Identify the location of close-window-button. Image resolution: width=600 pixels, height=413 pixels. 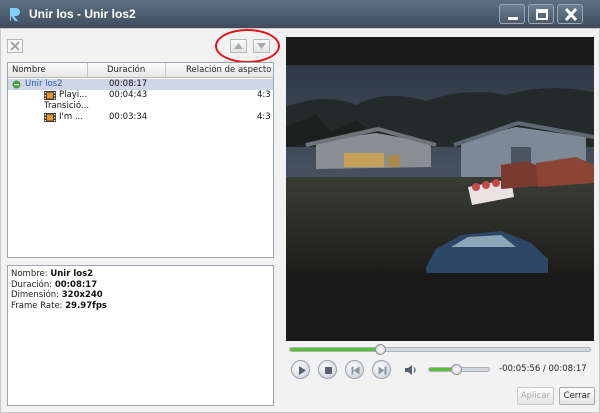
(570, 14).